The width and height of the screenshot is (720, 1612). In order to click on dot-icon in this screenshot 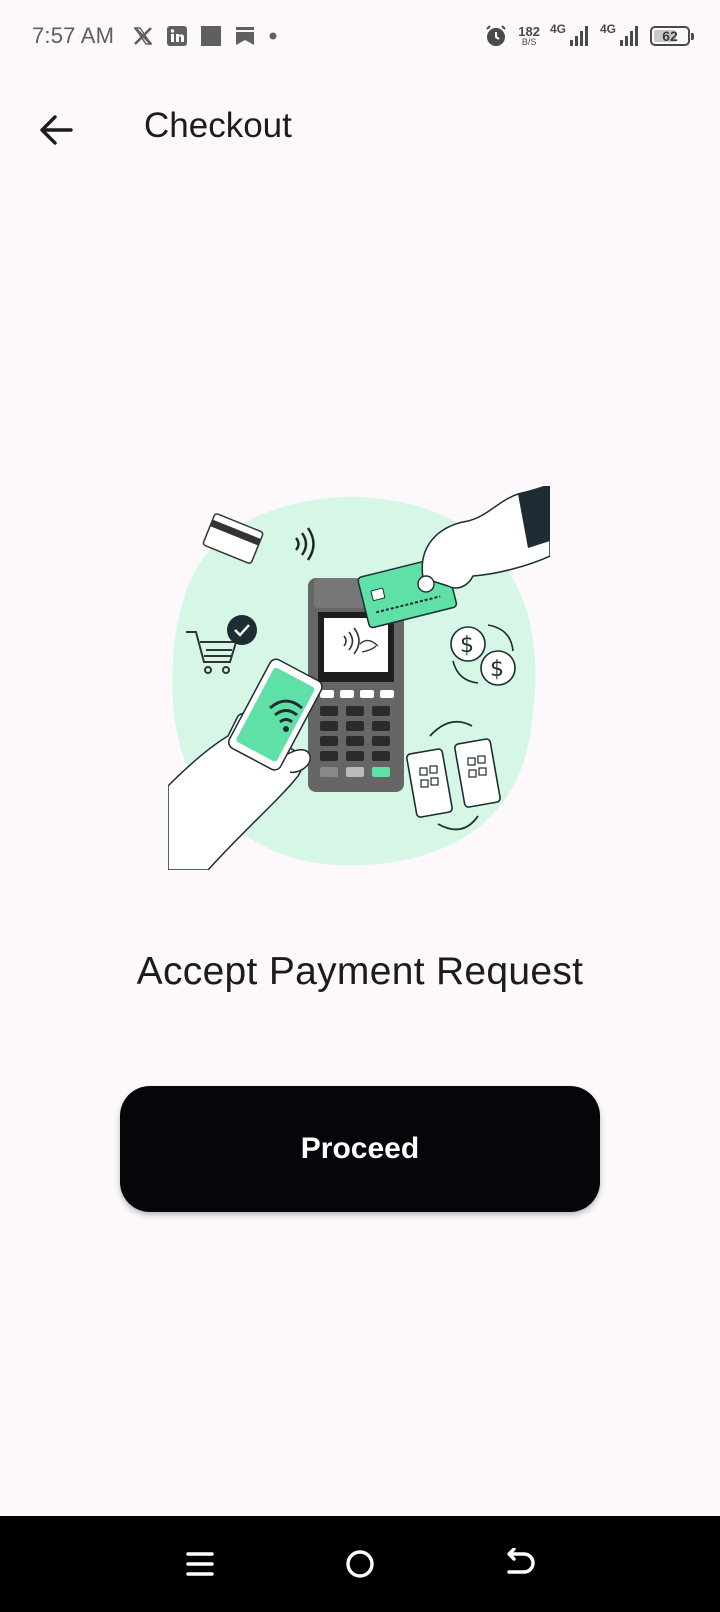, I will do `click(273, 36)`.